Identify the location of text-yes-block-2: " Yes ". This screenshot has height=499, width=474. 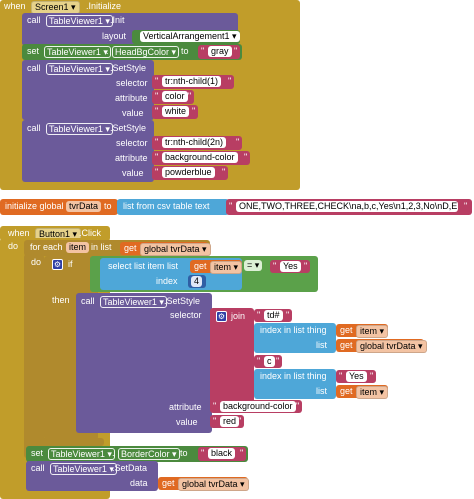
(356, 376).